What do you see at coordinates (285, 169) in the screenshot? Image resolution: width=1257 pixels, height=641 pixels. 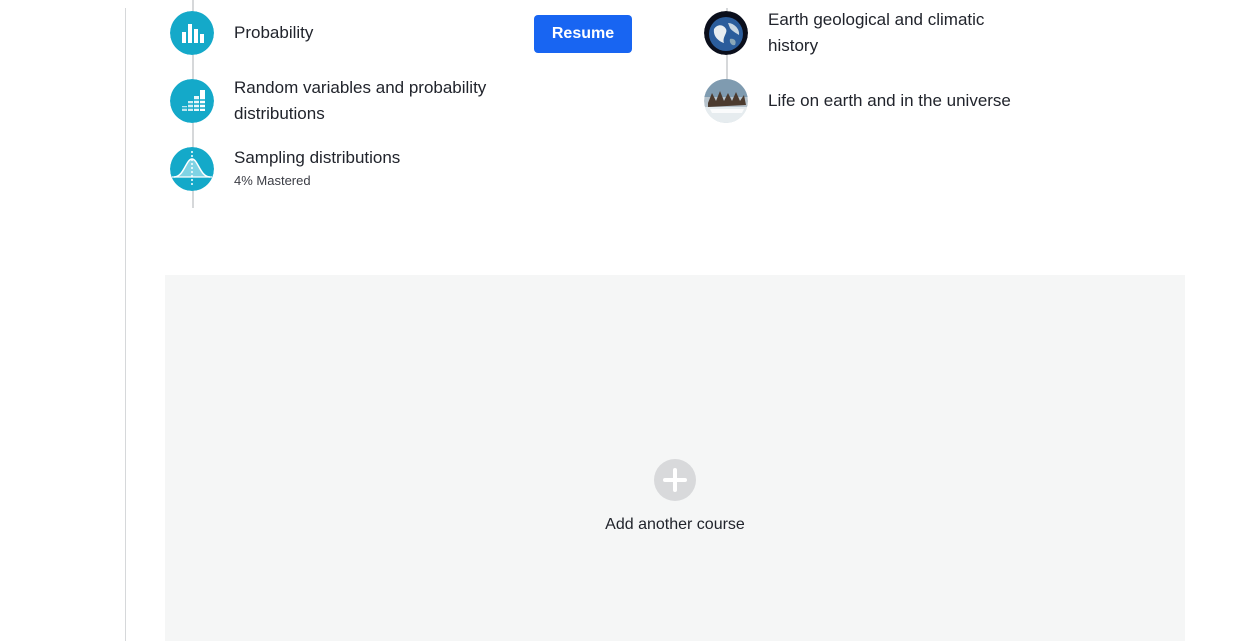 I see `unit-item-sampling-distributions: Sampling distributions 4% Mastered` at bounding box center [285, 169].